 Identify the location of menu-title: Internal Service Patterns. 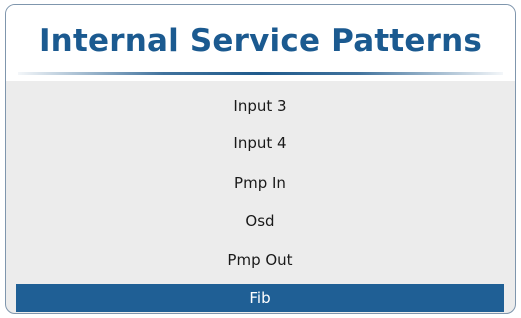
(260, 41).